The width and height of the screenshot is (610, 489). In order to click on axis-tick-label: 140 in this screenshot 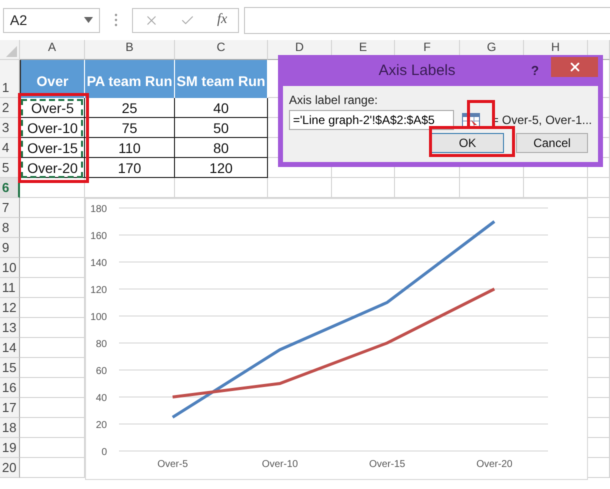, I will do `click(98, 263)`.